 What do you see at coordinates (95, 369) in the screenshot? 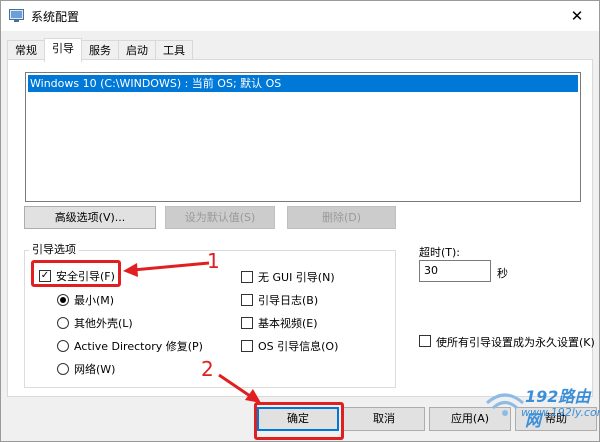
I see `radio-network-label: 网络(W)` at bounding box center [95, 369].